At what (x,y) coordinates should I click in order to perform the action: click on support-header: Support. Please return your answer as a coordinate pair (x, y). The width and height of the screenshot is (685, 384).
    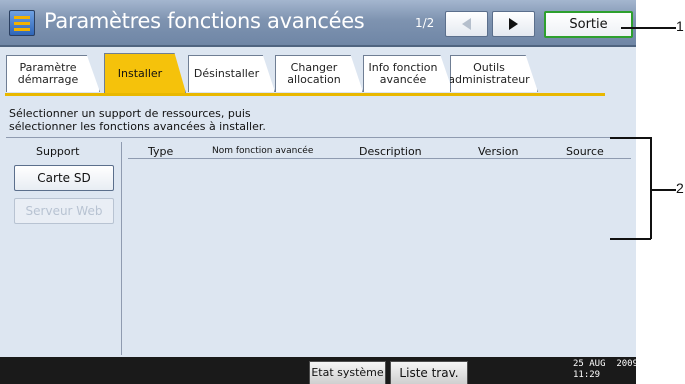
    Looking at the image, I should click on (58, 151).